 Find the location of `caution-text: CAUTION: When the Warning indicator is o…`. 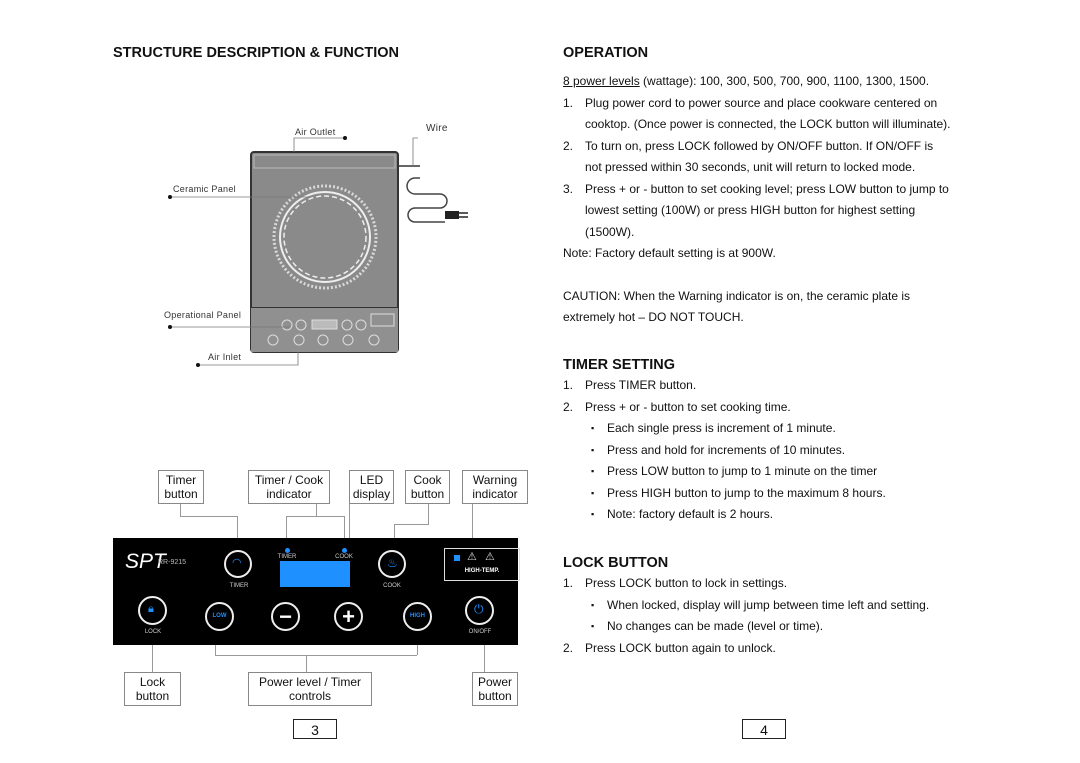

caution-text: CAUTION: When the Warning indicator is o… is located at coordinates (773, 307).